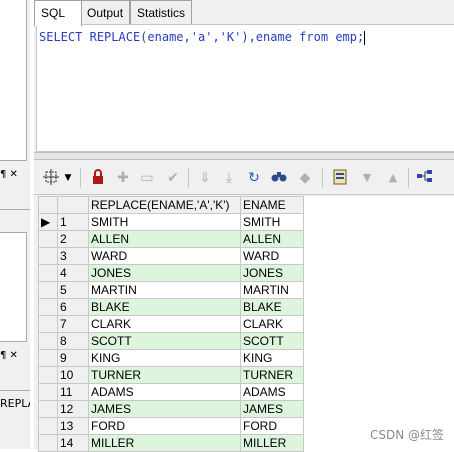 This screenshot has height=452, width=454. What do you see at coordinates (164, 409) in the screenshot?
I see `cell-replaced: JAMES` at bounding box center [164, 409].